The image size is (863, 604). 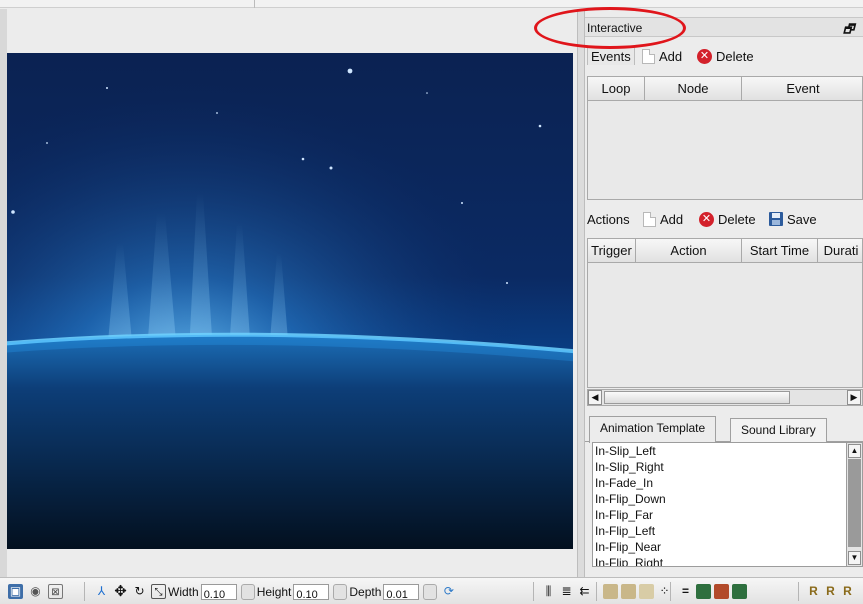 What do you see at coordinates (628, 591) in the screenshot?
I see `layout-rows-icon` at bounding box center [628, 591].